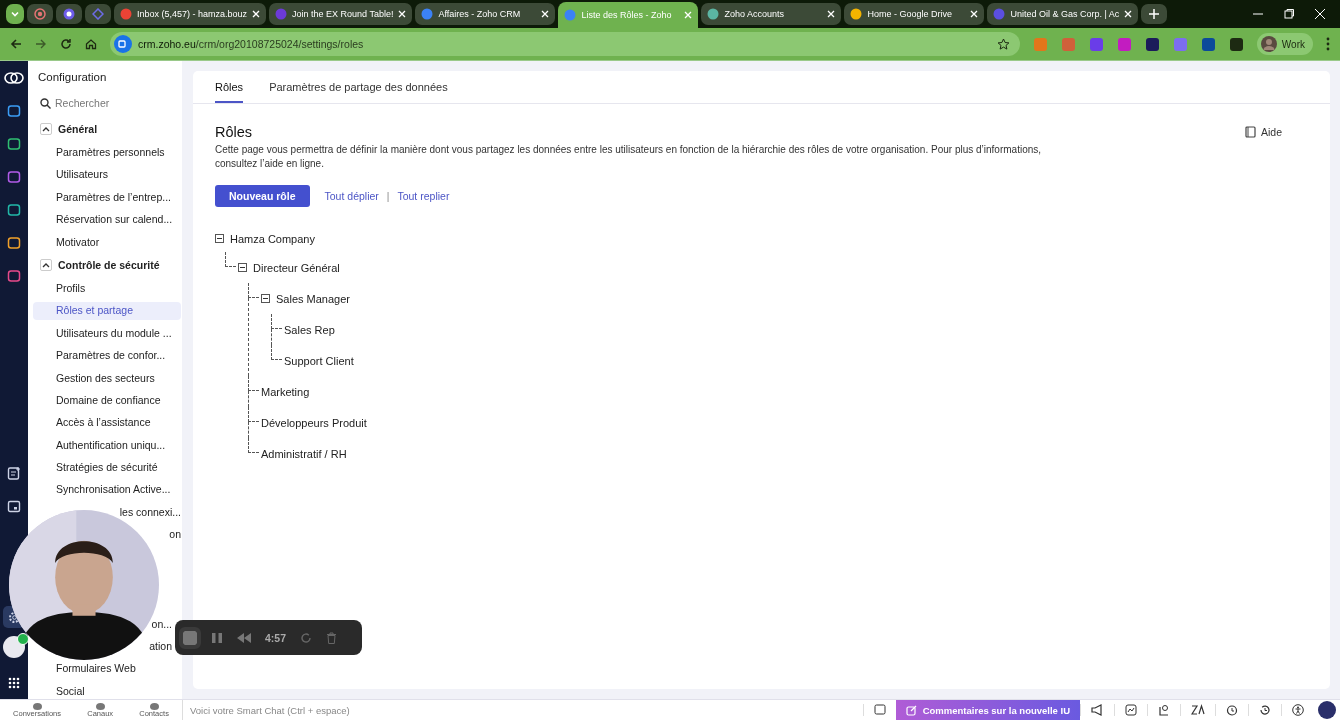 The width and height of the screenshot is (1340, 720). I want to click on search-field: Rechercher, so click(107, 103).